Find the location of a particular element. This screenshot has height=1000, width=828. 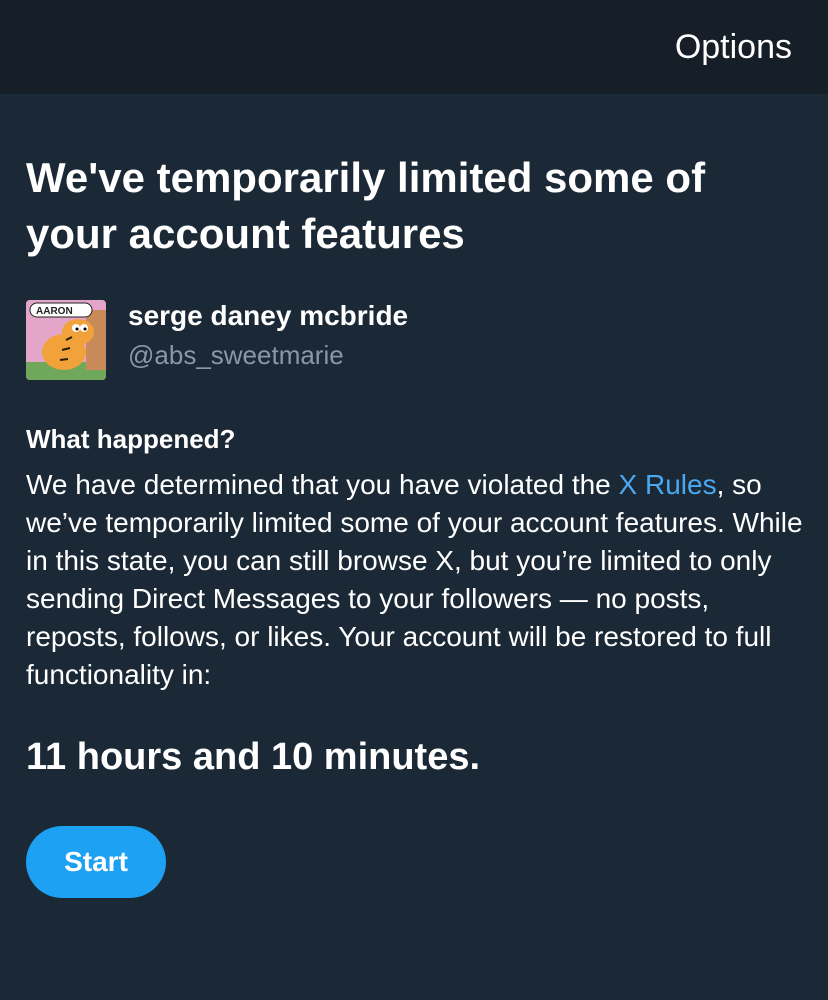

display-name: serge daney mcbride is located at coordinates (268, 315).